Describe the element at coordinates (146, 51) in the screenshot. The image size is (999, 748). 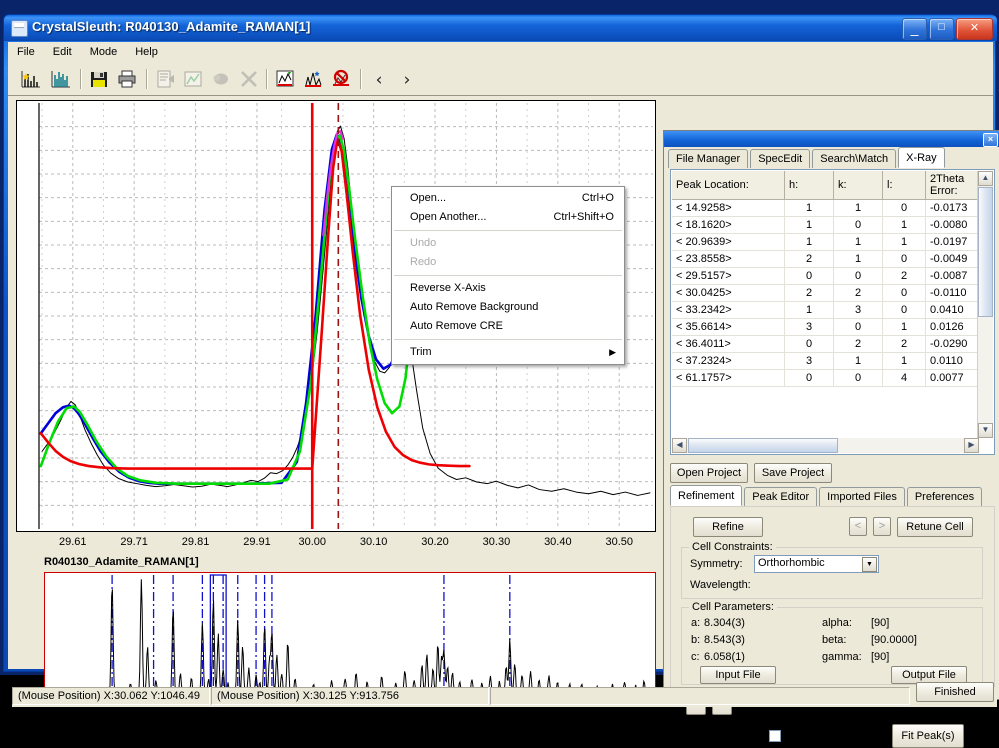
I see `menu-help: Help` at that location.